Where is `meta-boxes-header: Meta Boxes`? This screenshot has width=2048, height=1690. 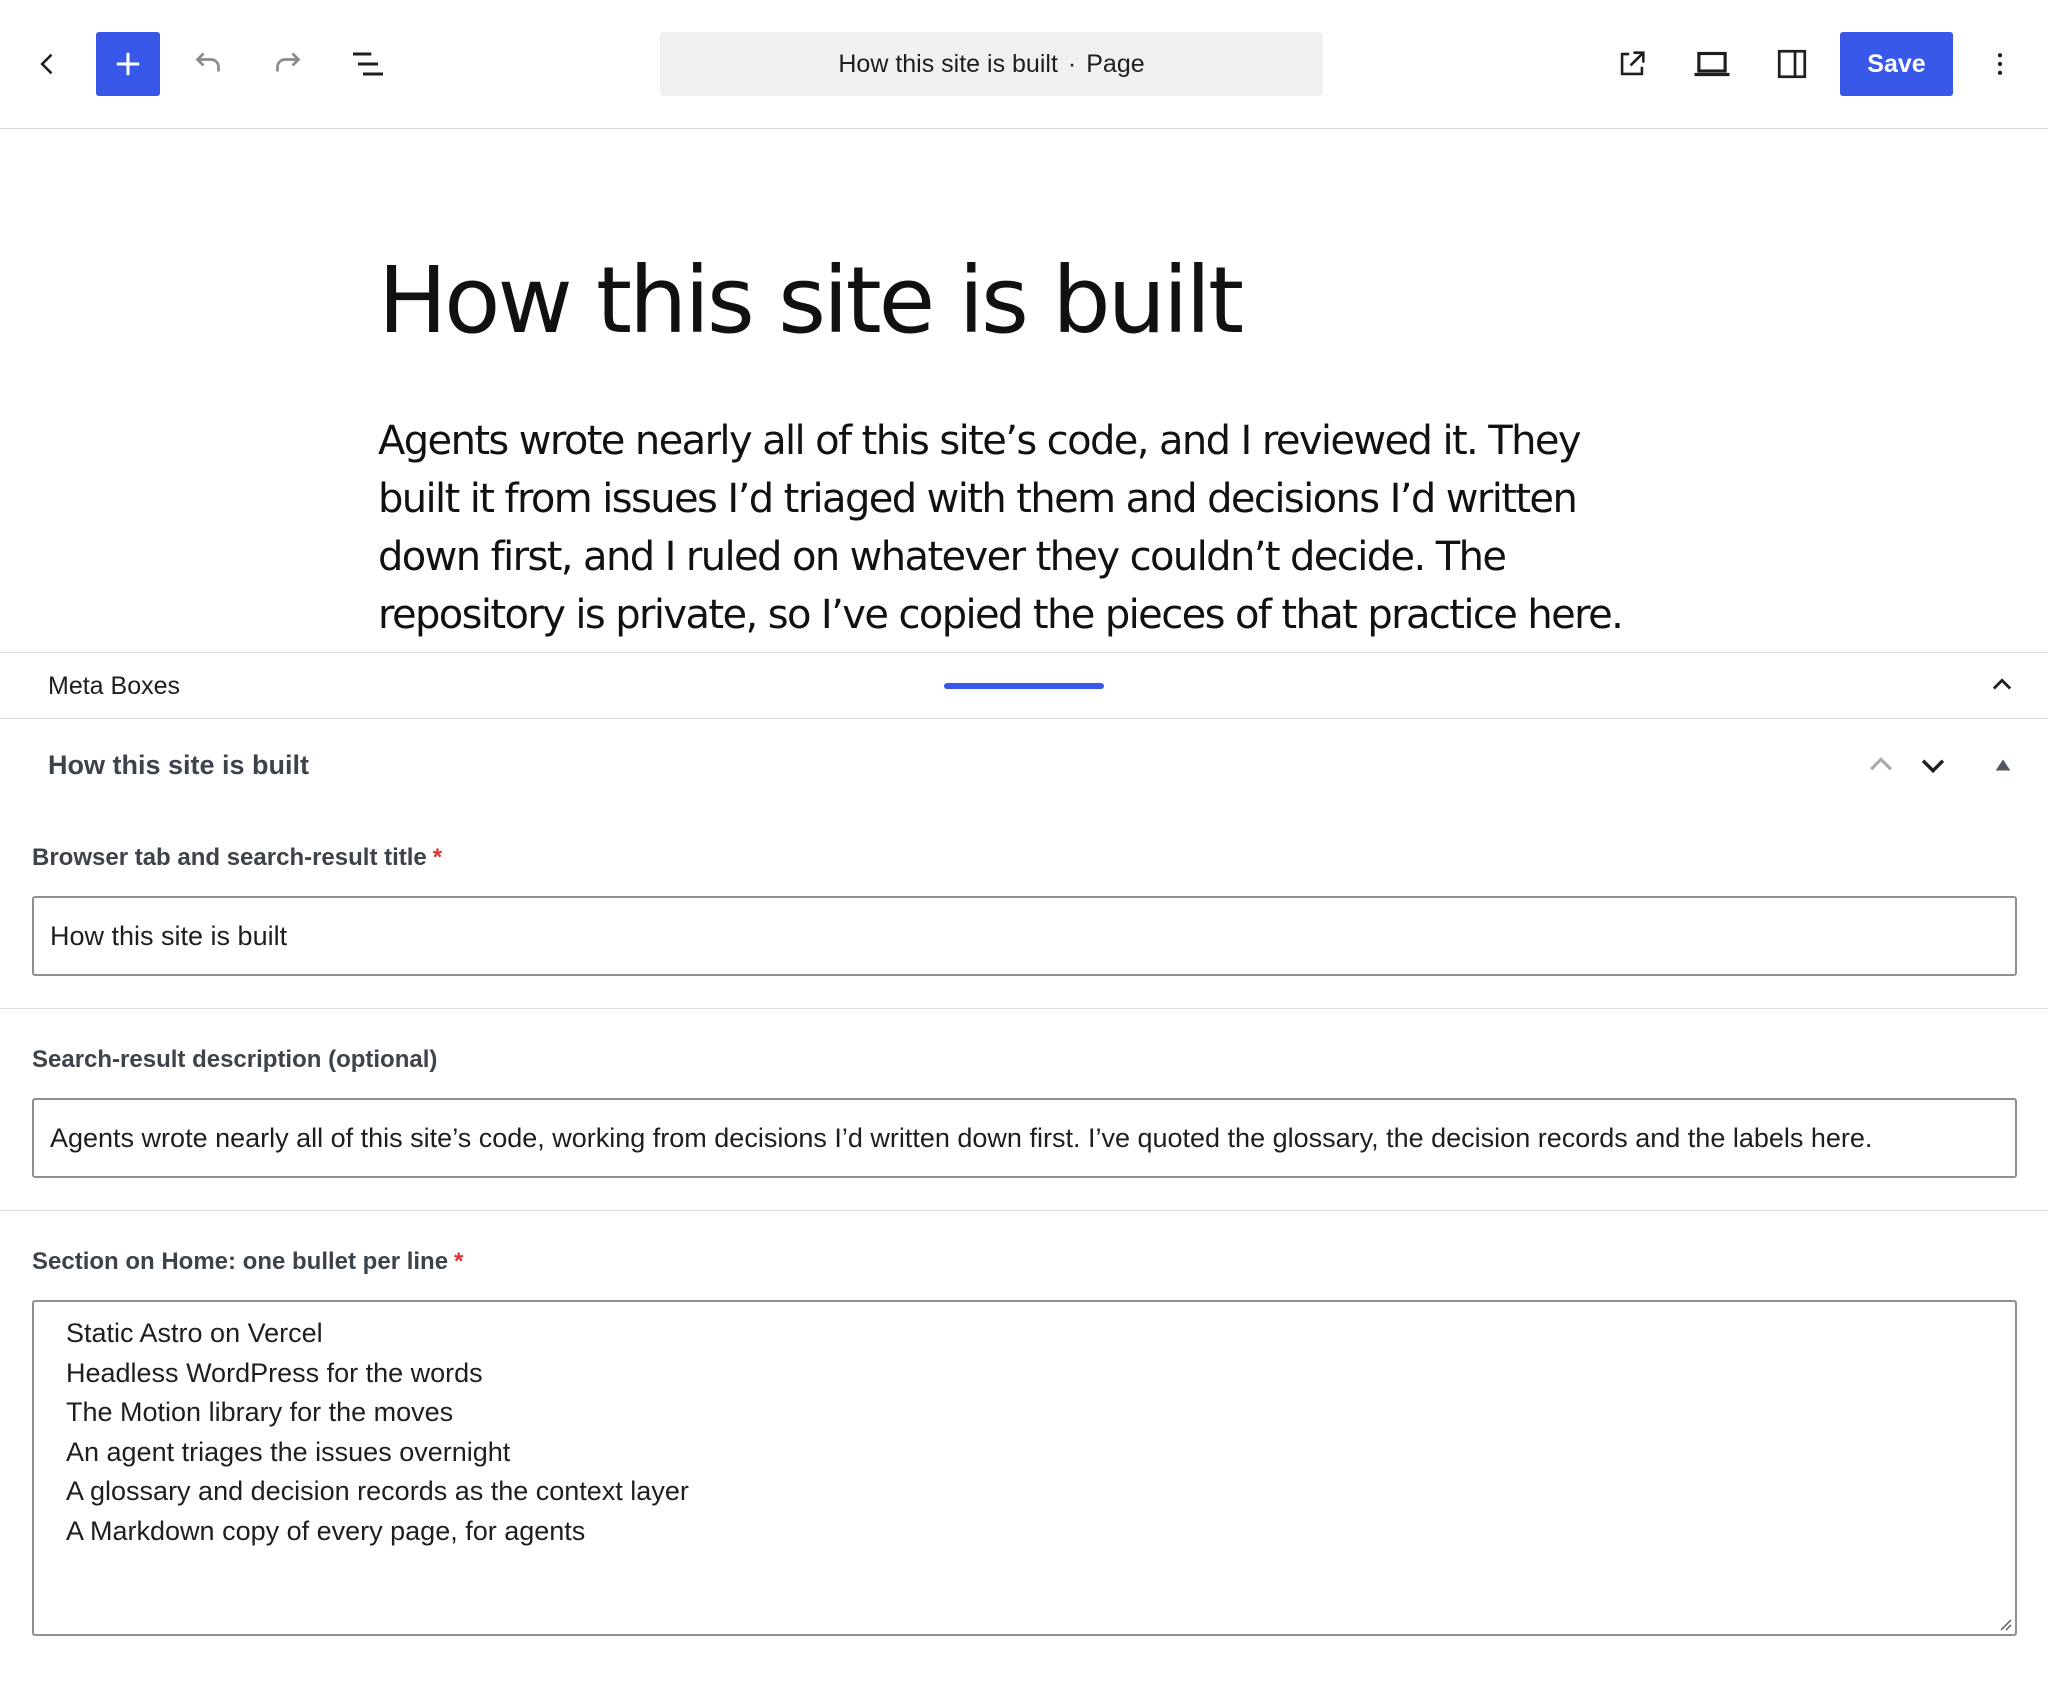
meta-boxes-header: Meta Boxes is located at coordinates (1024, 685).